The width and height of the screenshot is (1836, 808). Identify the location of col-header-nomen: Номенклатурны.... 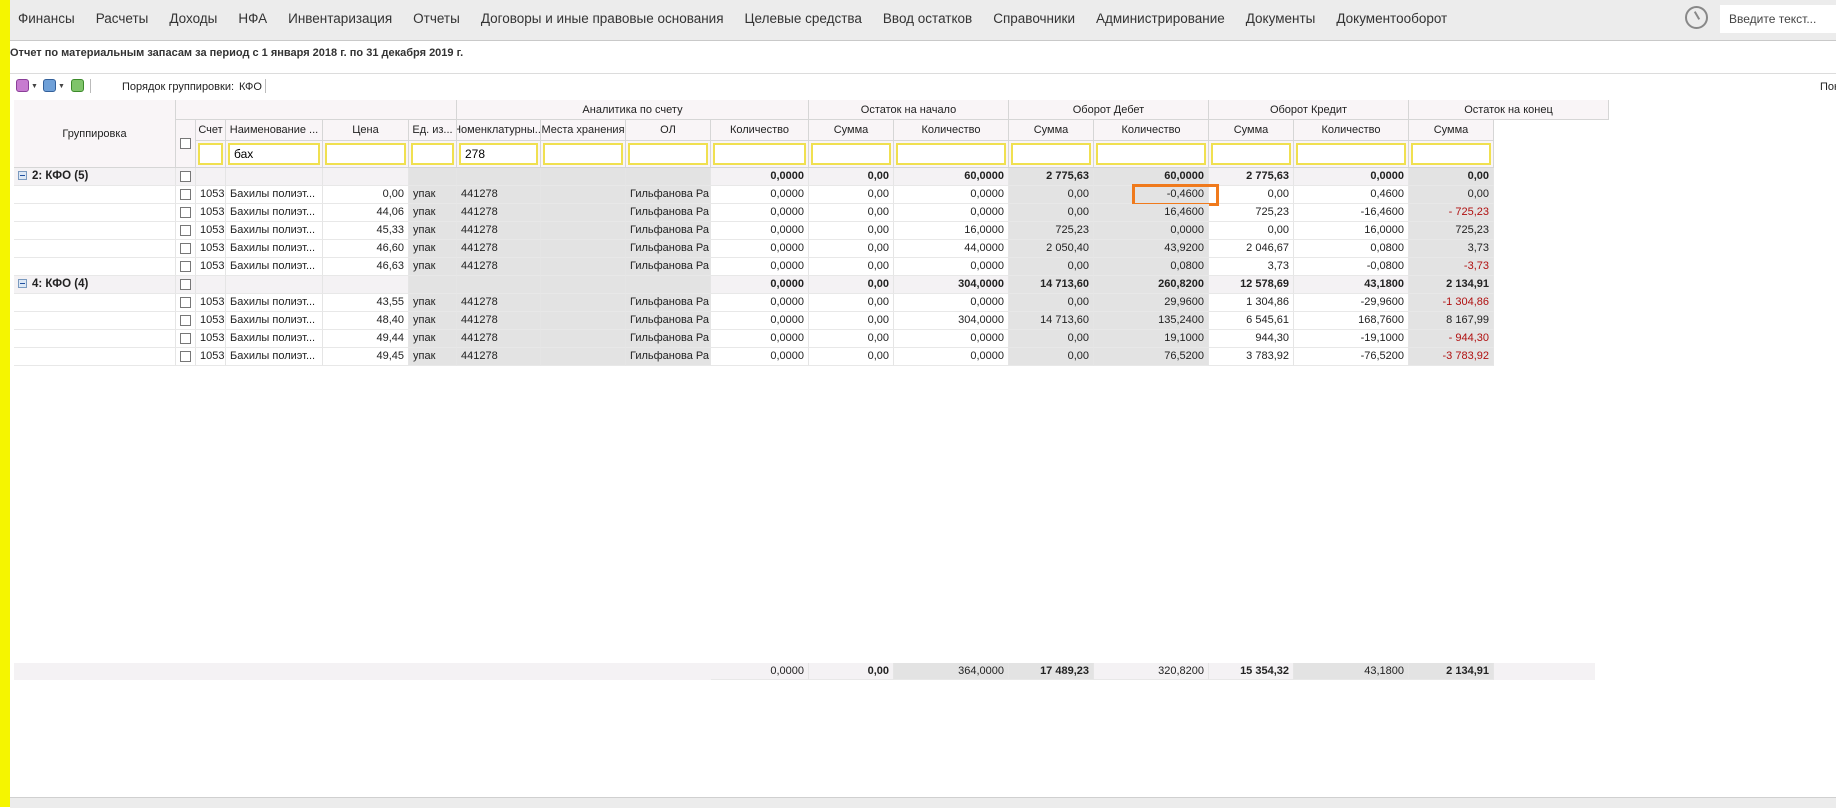
(499, 130).